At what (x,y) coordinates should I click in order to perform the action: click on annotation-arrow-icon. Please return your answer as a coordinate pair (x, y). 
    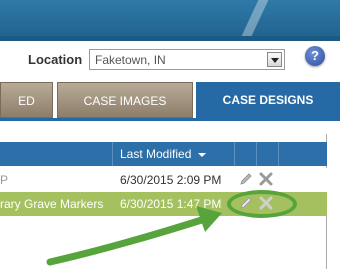
    Looking at the image, I should click on (134, 236).